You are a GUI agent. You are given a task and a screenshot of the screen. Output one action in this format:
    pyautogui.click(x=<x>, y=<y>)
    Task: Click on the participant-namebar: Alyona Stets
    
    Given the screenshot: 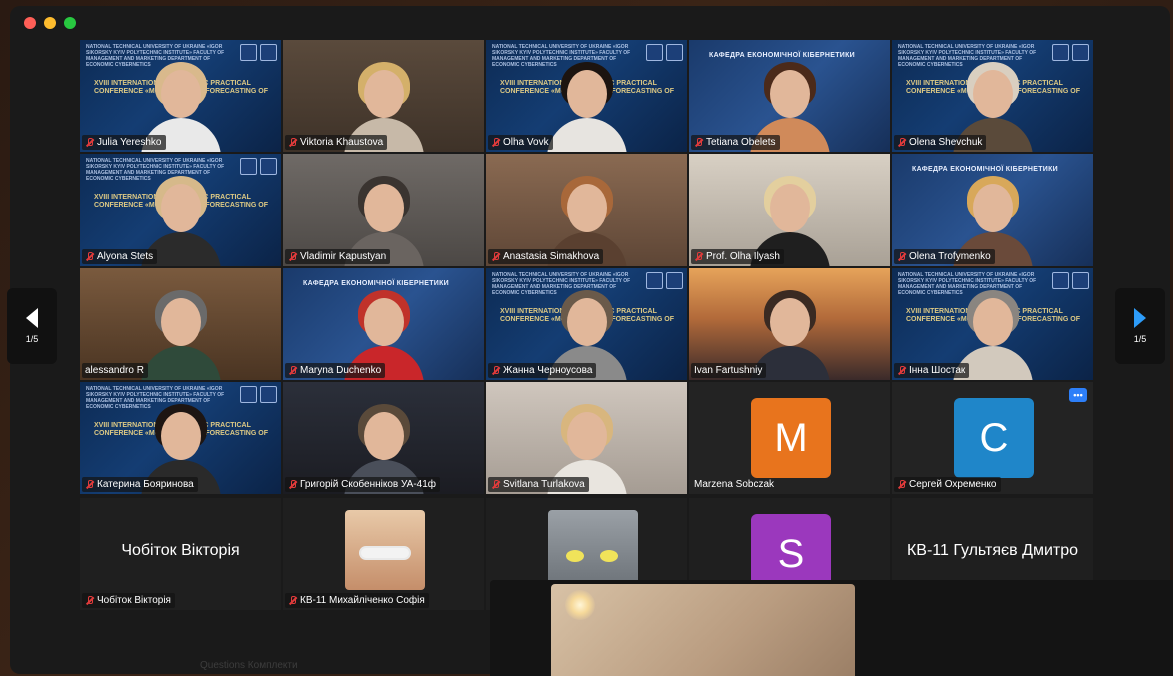 What is the action you would take?
    pyautogui.click(x=120, y=256)
    